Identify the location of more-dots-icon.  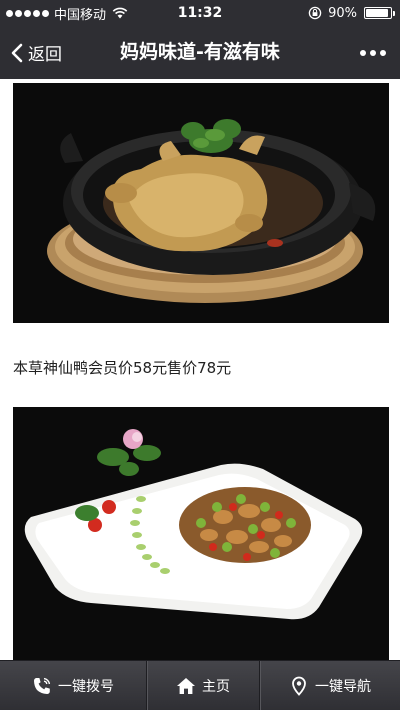
(363, 52).